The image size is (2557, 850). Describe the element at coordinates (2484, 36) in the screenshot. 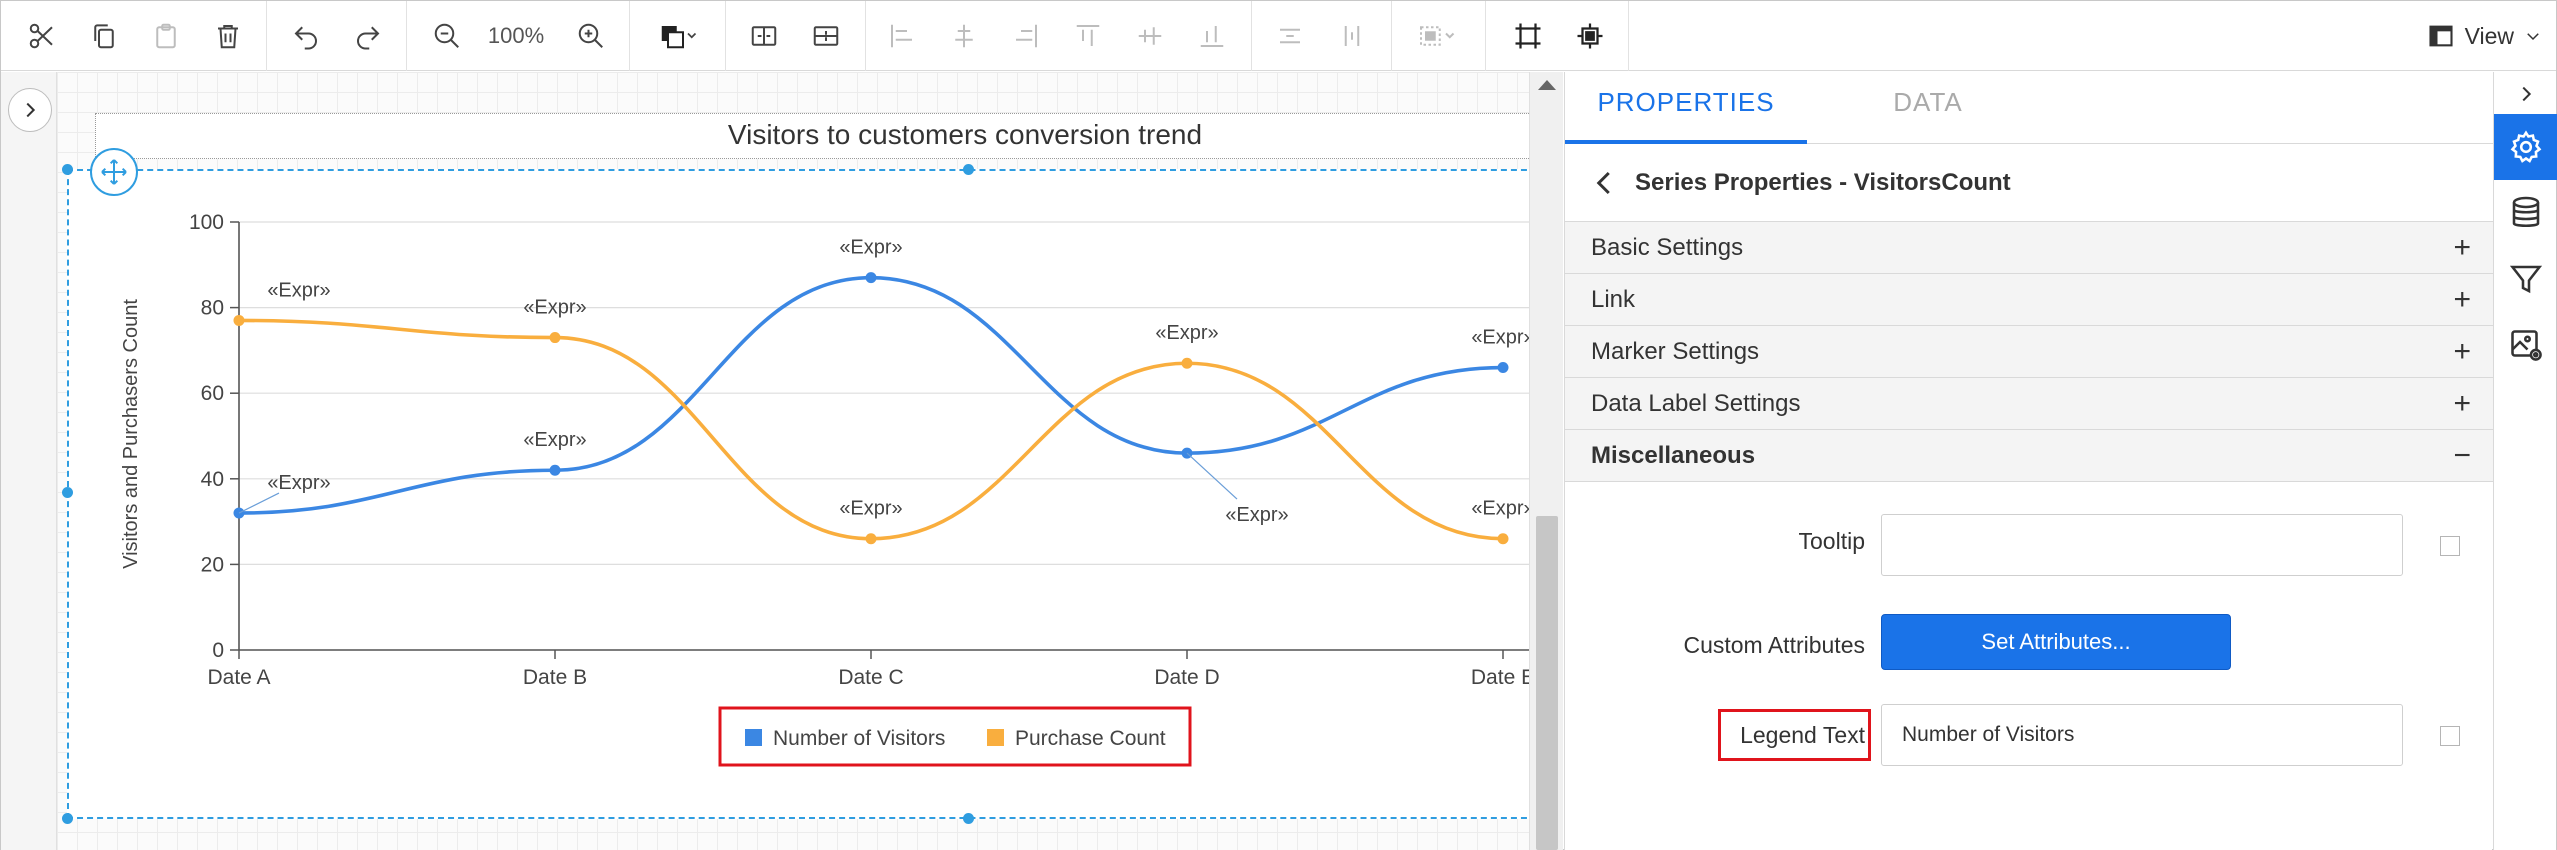

I see `view-button: View` at that location.